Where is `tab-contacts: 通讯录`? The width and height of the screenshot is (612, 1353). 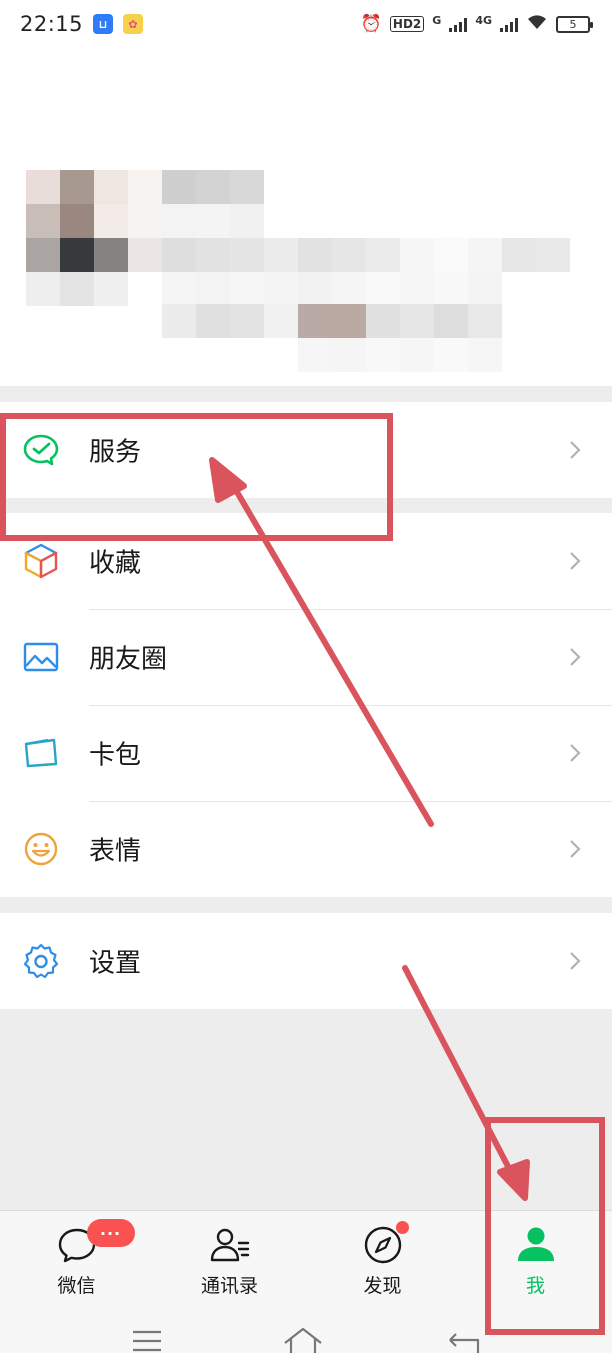 tab-contacts: 通讯录 is located at coordinates (229, 1261).